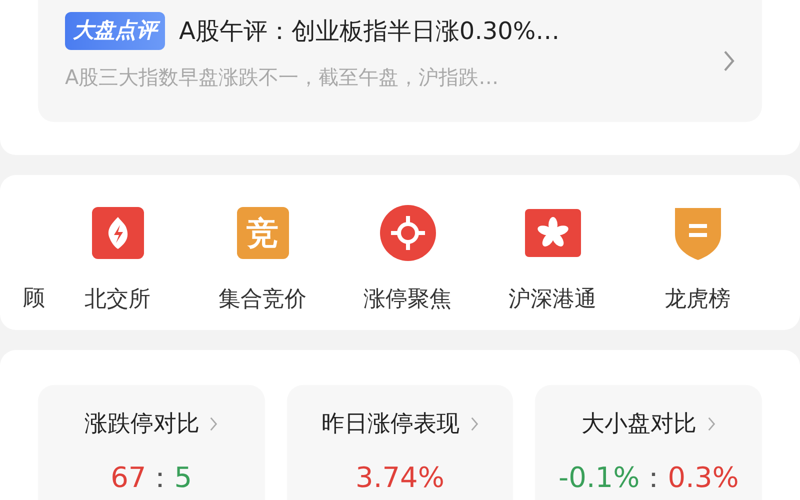 This screenshot has height=500, width=800. Describe the element at coordinates (697, 259) in the screenshot. I see `shortcut-item: 龙虎榜` at that location.